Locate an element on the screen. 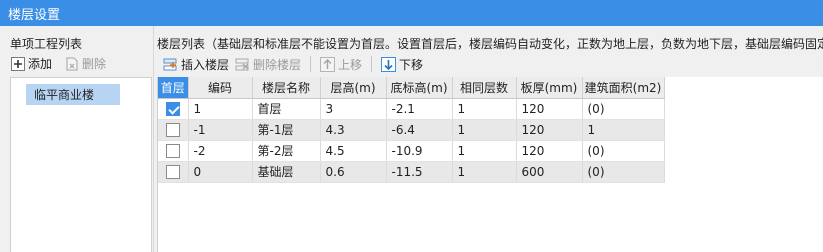 The image size is (823, 252). delete-floor-button: 删除楼层 is located at coordinates (268, 64).